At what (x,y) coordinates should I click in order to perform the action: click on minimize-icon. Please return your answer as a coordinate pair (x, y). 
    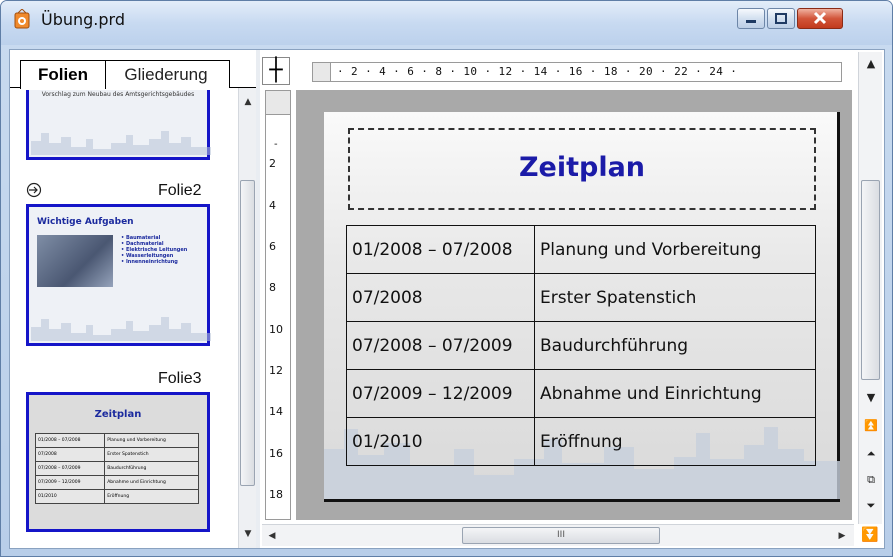
    Looking at the image, I should click on (751, 21).